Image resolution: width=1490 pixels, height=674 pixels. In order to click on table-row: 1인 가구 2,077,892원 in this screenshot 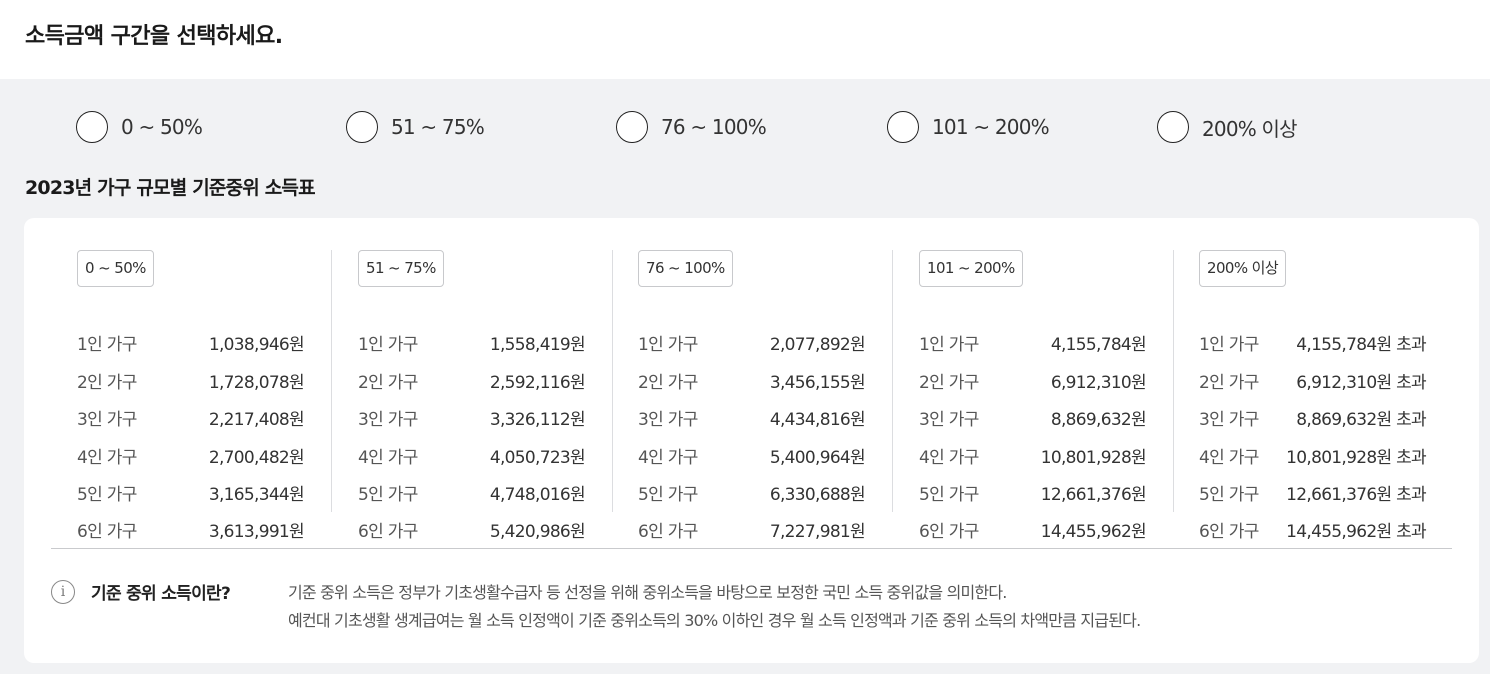, I will do `click(752, 342)`.